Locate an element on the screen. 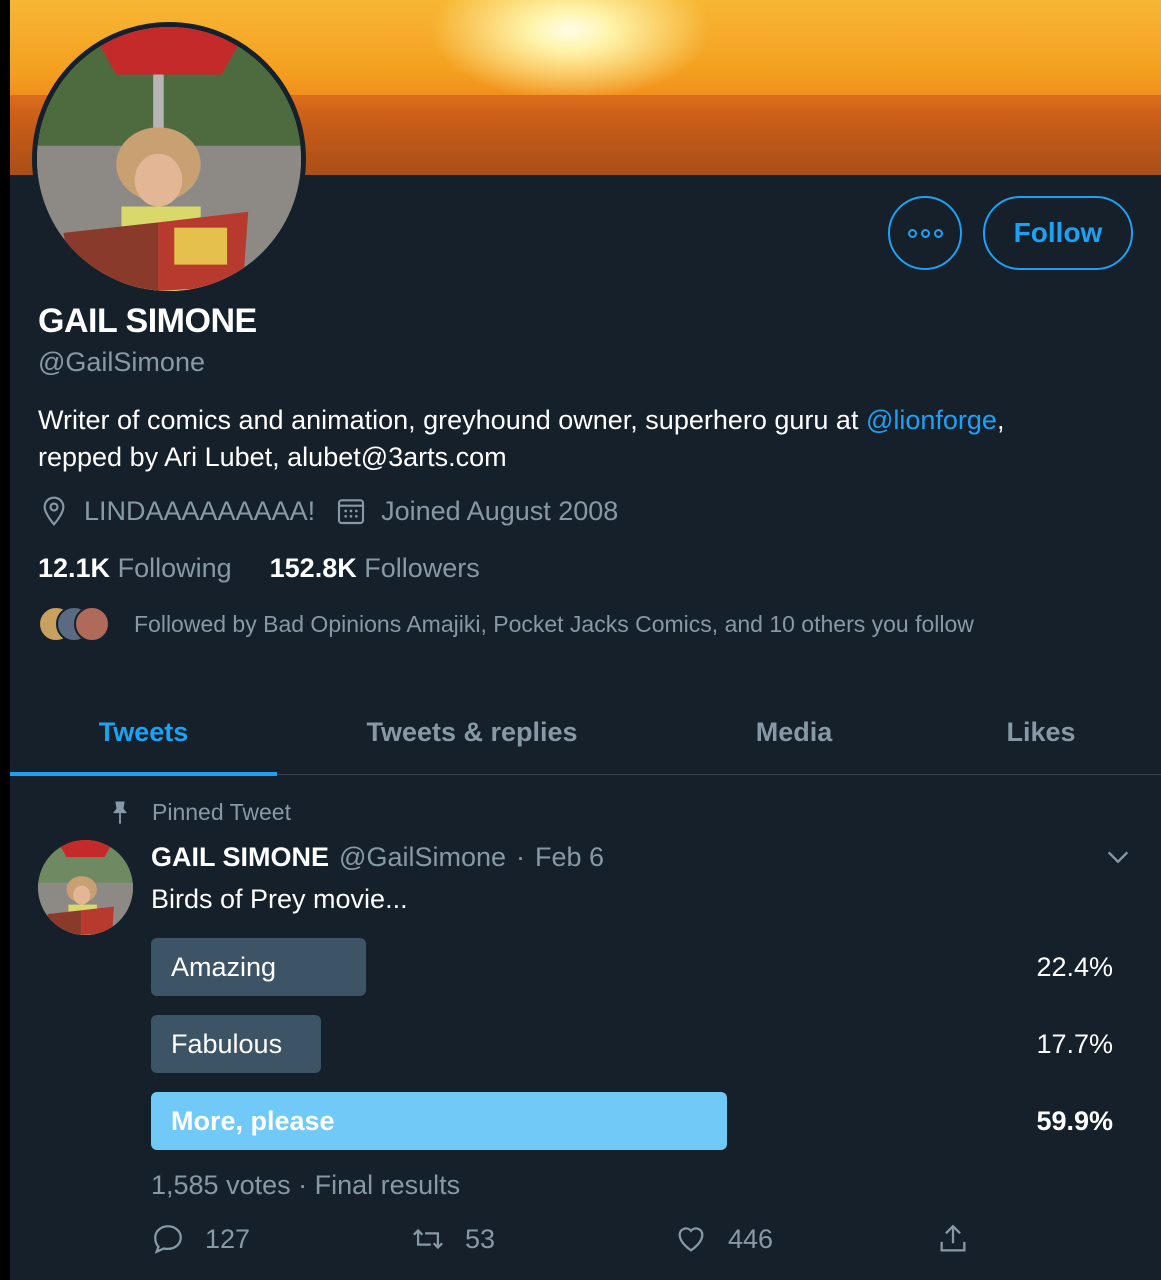 The height and width of the screenshot is (1280, 1161). profile-meta: LINDAAAAAAAAA! Joined August 2008 is located at coordinates (338, 511).